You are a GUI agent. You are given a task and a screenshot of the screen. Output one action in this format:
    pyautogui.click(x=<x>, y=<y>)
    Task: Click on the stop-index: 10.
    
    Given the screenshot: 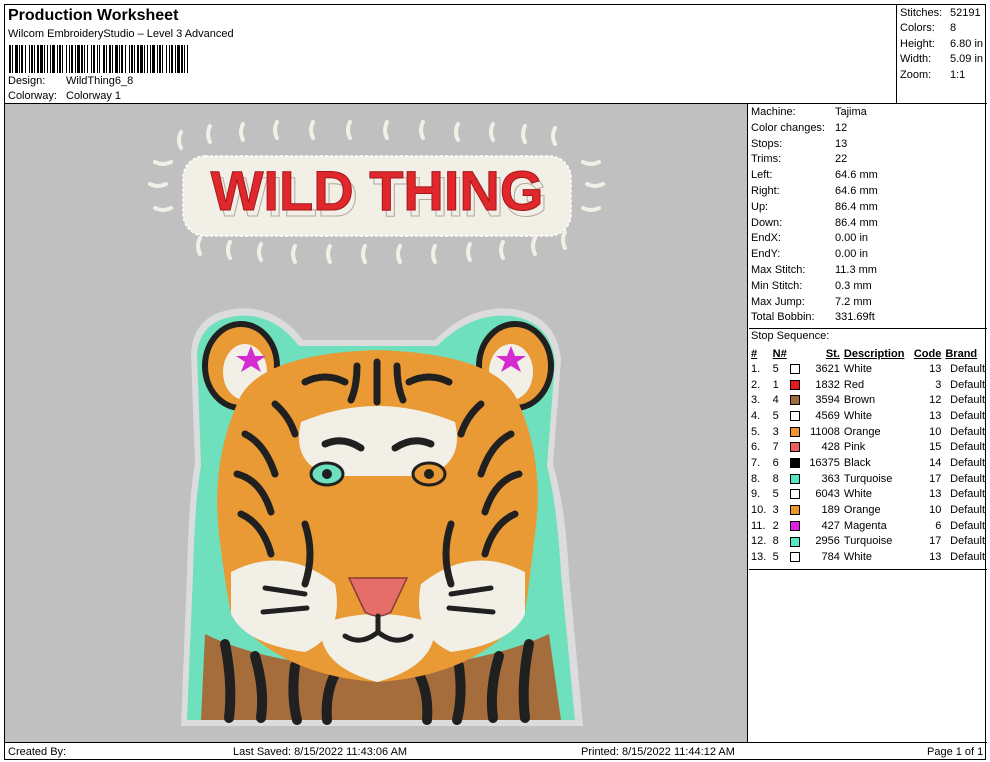 What is the action you would take?
    pyautogui.click(x=759, y=510)
    